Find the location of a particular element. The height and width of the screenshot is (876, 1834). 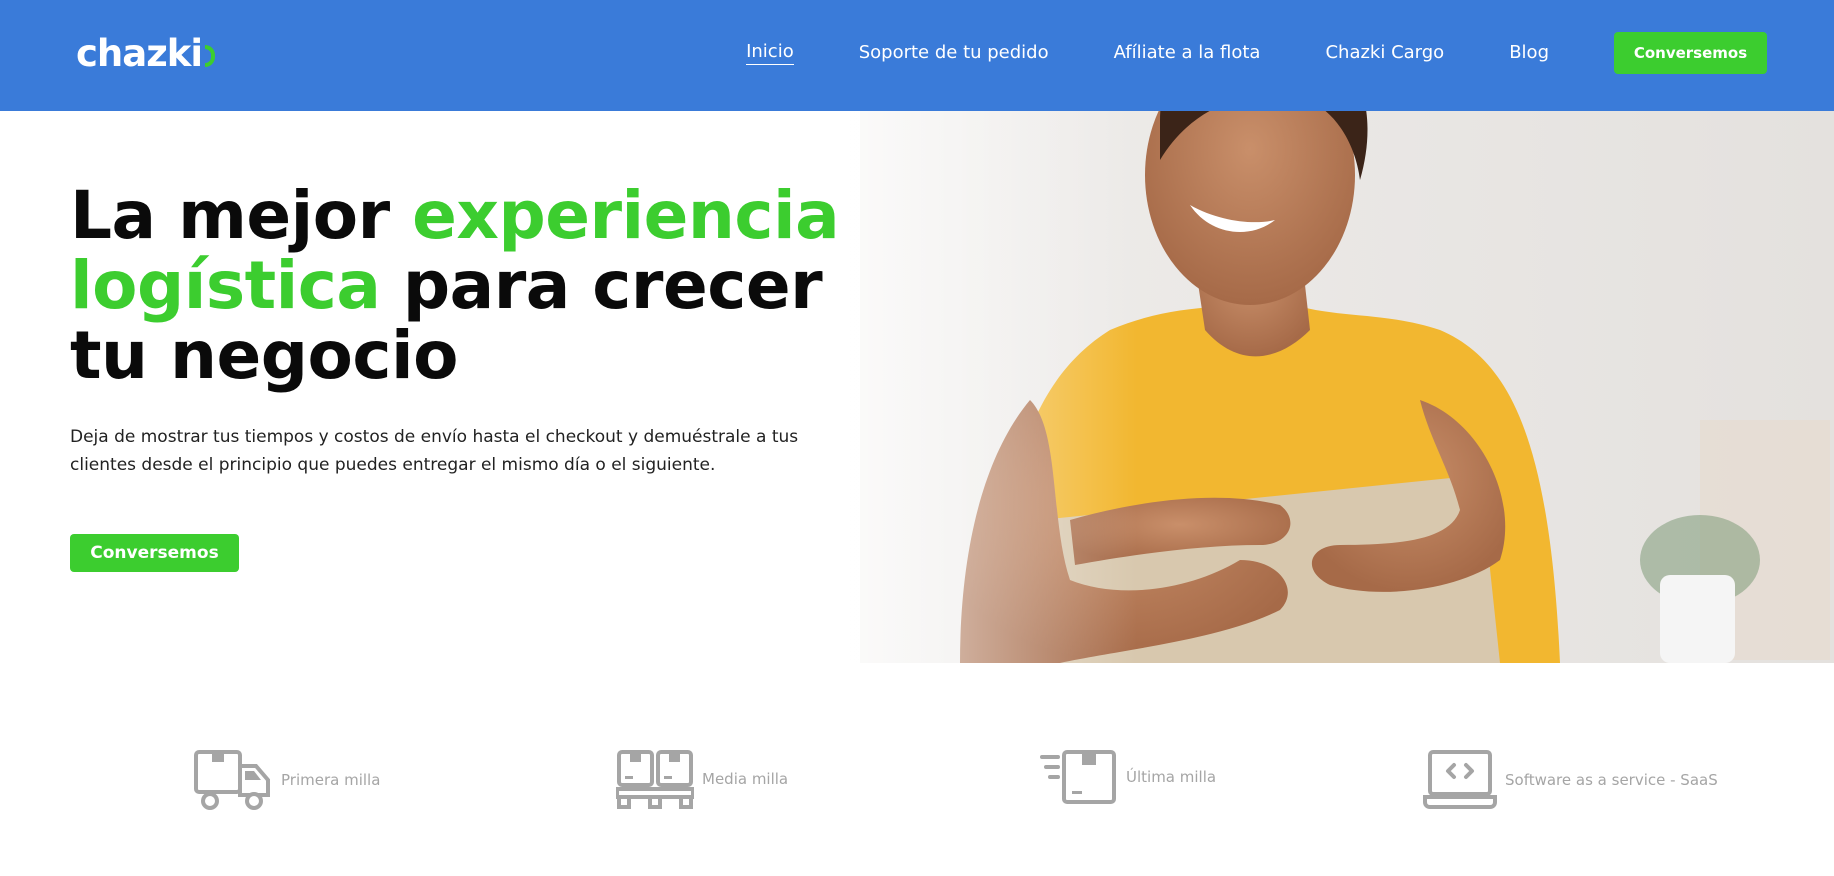

service-label-ultima-milla: Última milla is located at coordinates (1171, 777).